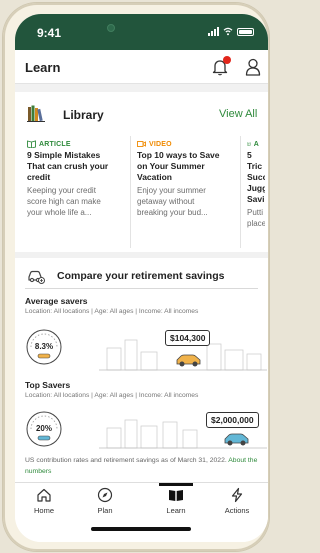  Describe the element at coordinates (185, 144) in the screenshot. I see `video-tag: VIDEO` at that location.